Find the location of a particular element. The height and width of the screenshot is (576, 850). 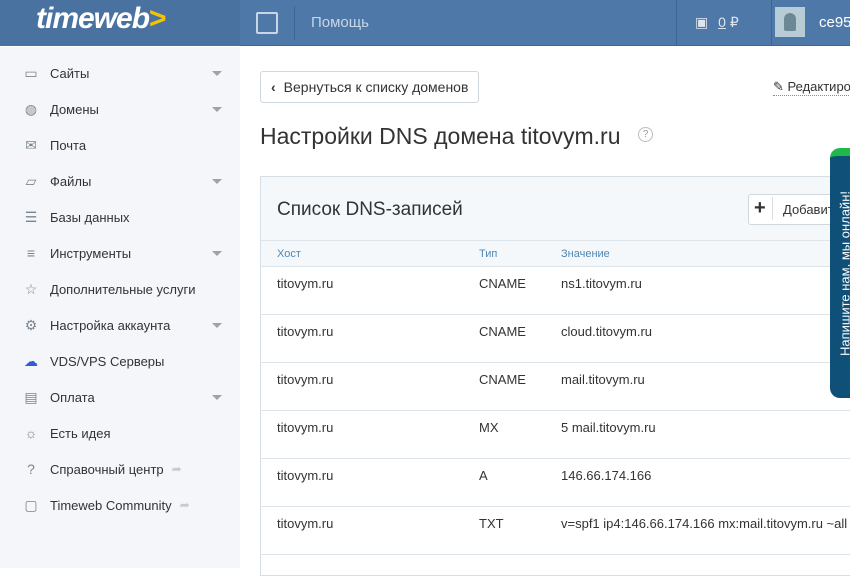

back-label: Вернуться к списку доменов is located at coordinates (376, 87).